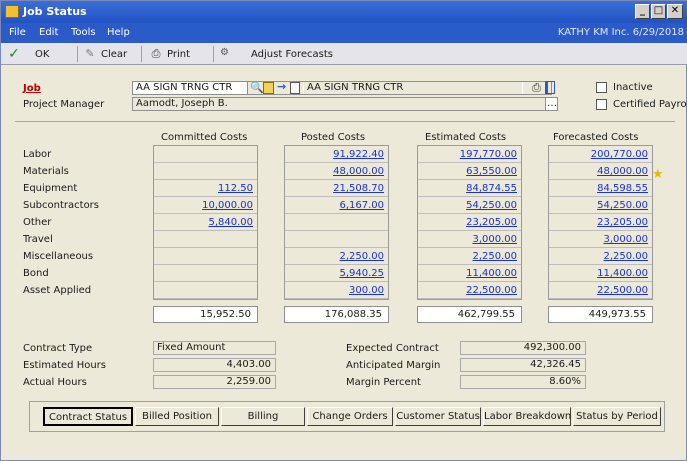 The image size is (687, 461). Describe the element at coordinates (336, 273) in the screenshot. I see `cost-cell-posted: 5,940.25` at that location.